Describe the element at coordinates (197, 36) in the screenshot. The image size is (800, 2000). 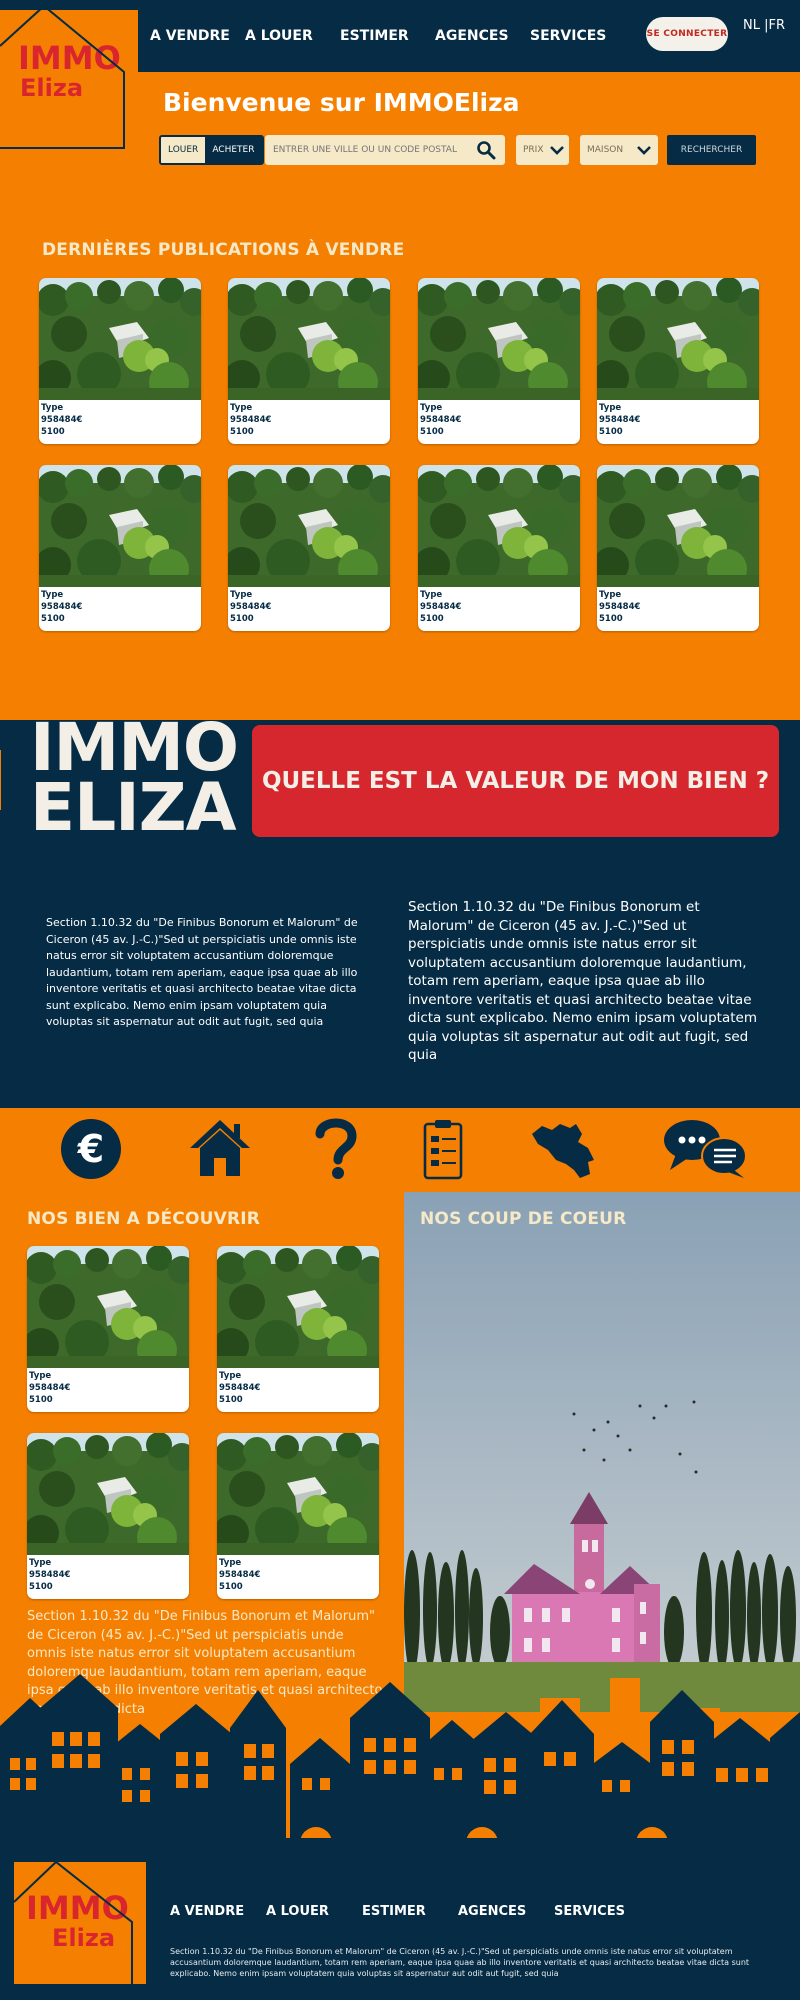
I see `nav-a-vendre: A VENDRE` at that location.